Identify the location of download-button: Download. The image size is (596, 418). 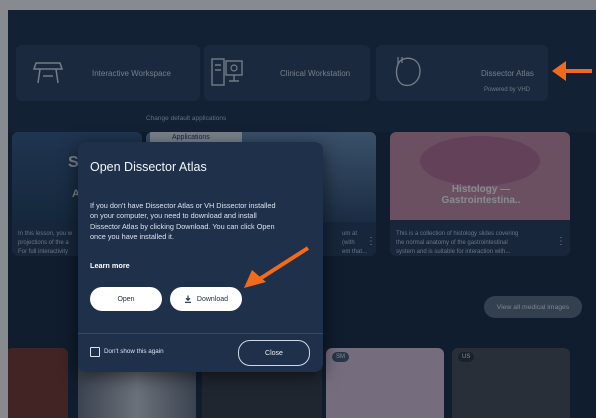
(206, 299).